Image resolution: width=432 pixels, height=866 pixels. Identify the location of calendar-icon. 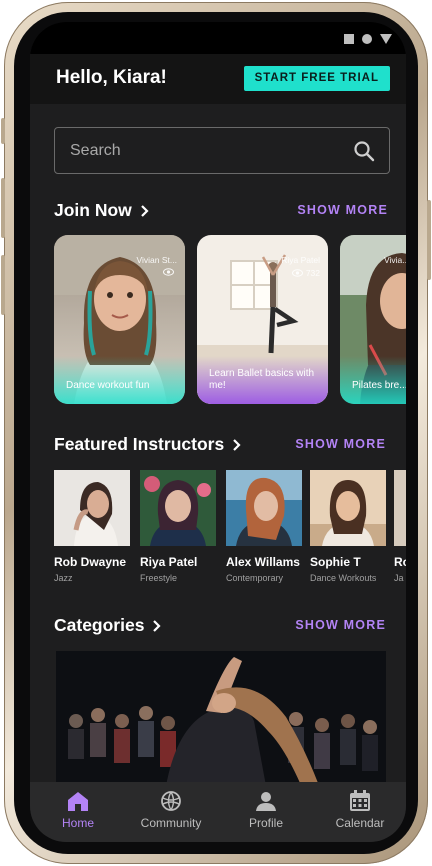
(360, 800).